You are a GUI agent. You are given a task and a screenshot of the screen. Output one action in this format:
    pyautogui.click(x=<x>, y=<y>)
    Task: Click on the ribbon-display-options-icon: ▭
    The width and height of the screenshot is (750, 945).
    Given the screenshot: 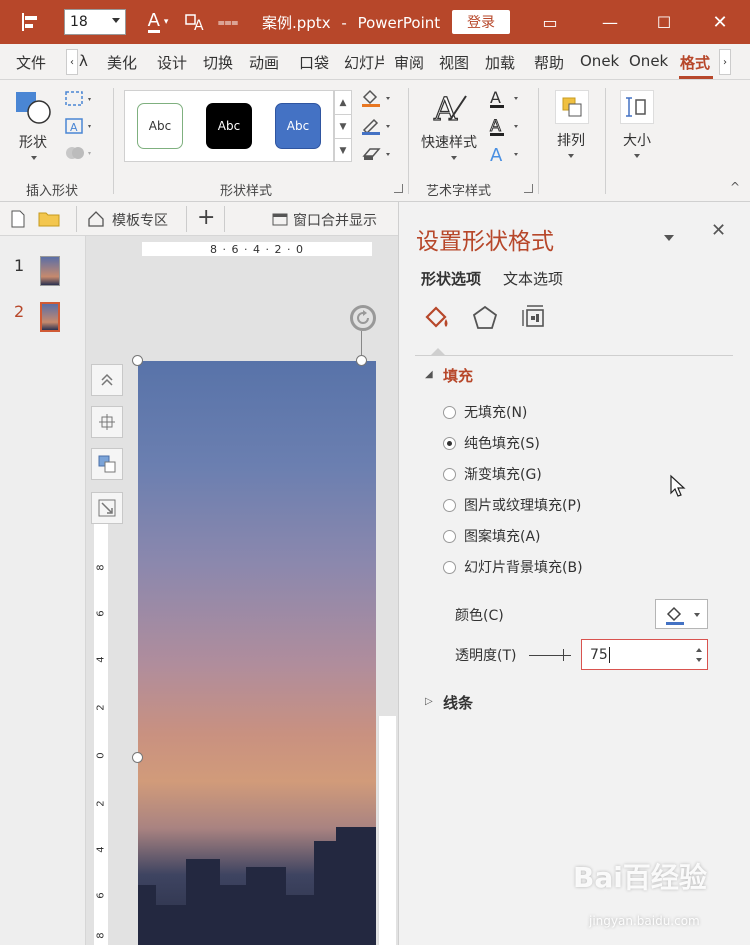 What is the action you would take?
    pyautogui.click(x=550, y=22)
    